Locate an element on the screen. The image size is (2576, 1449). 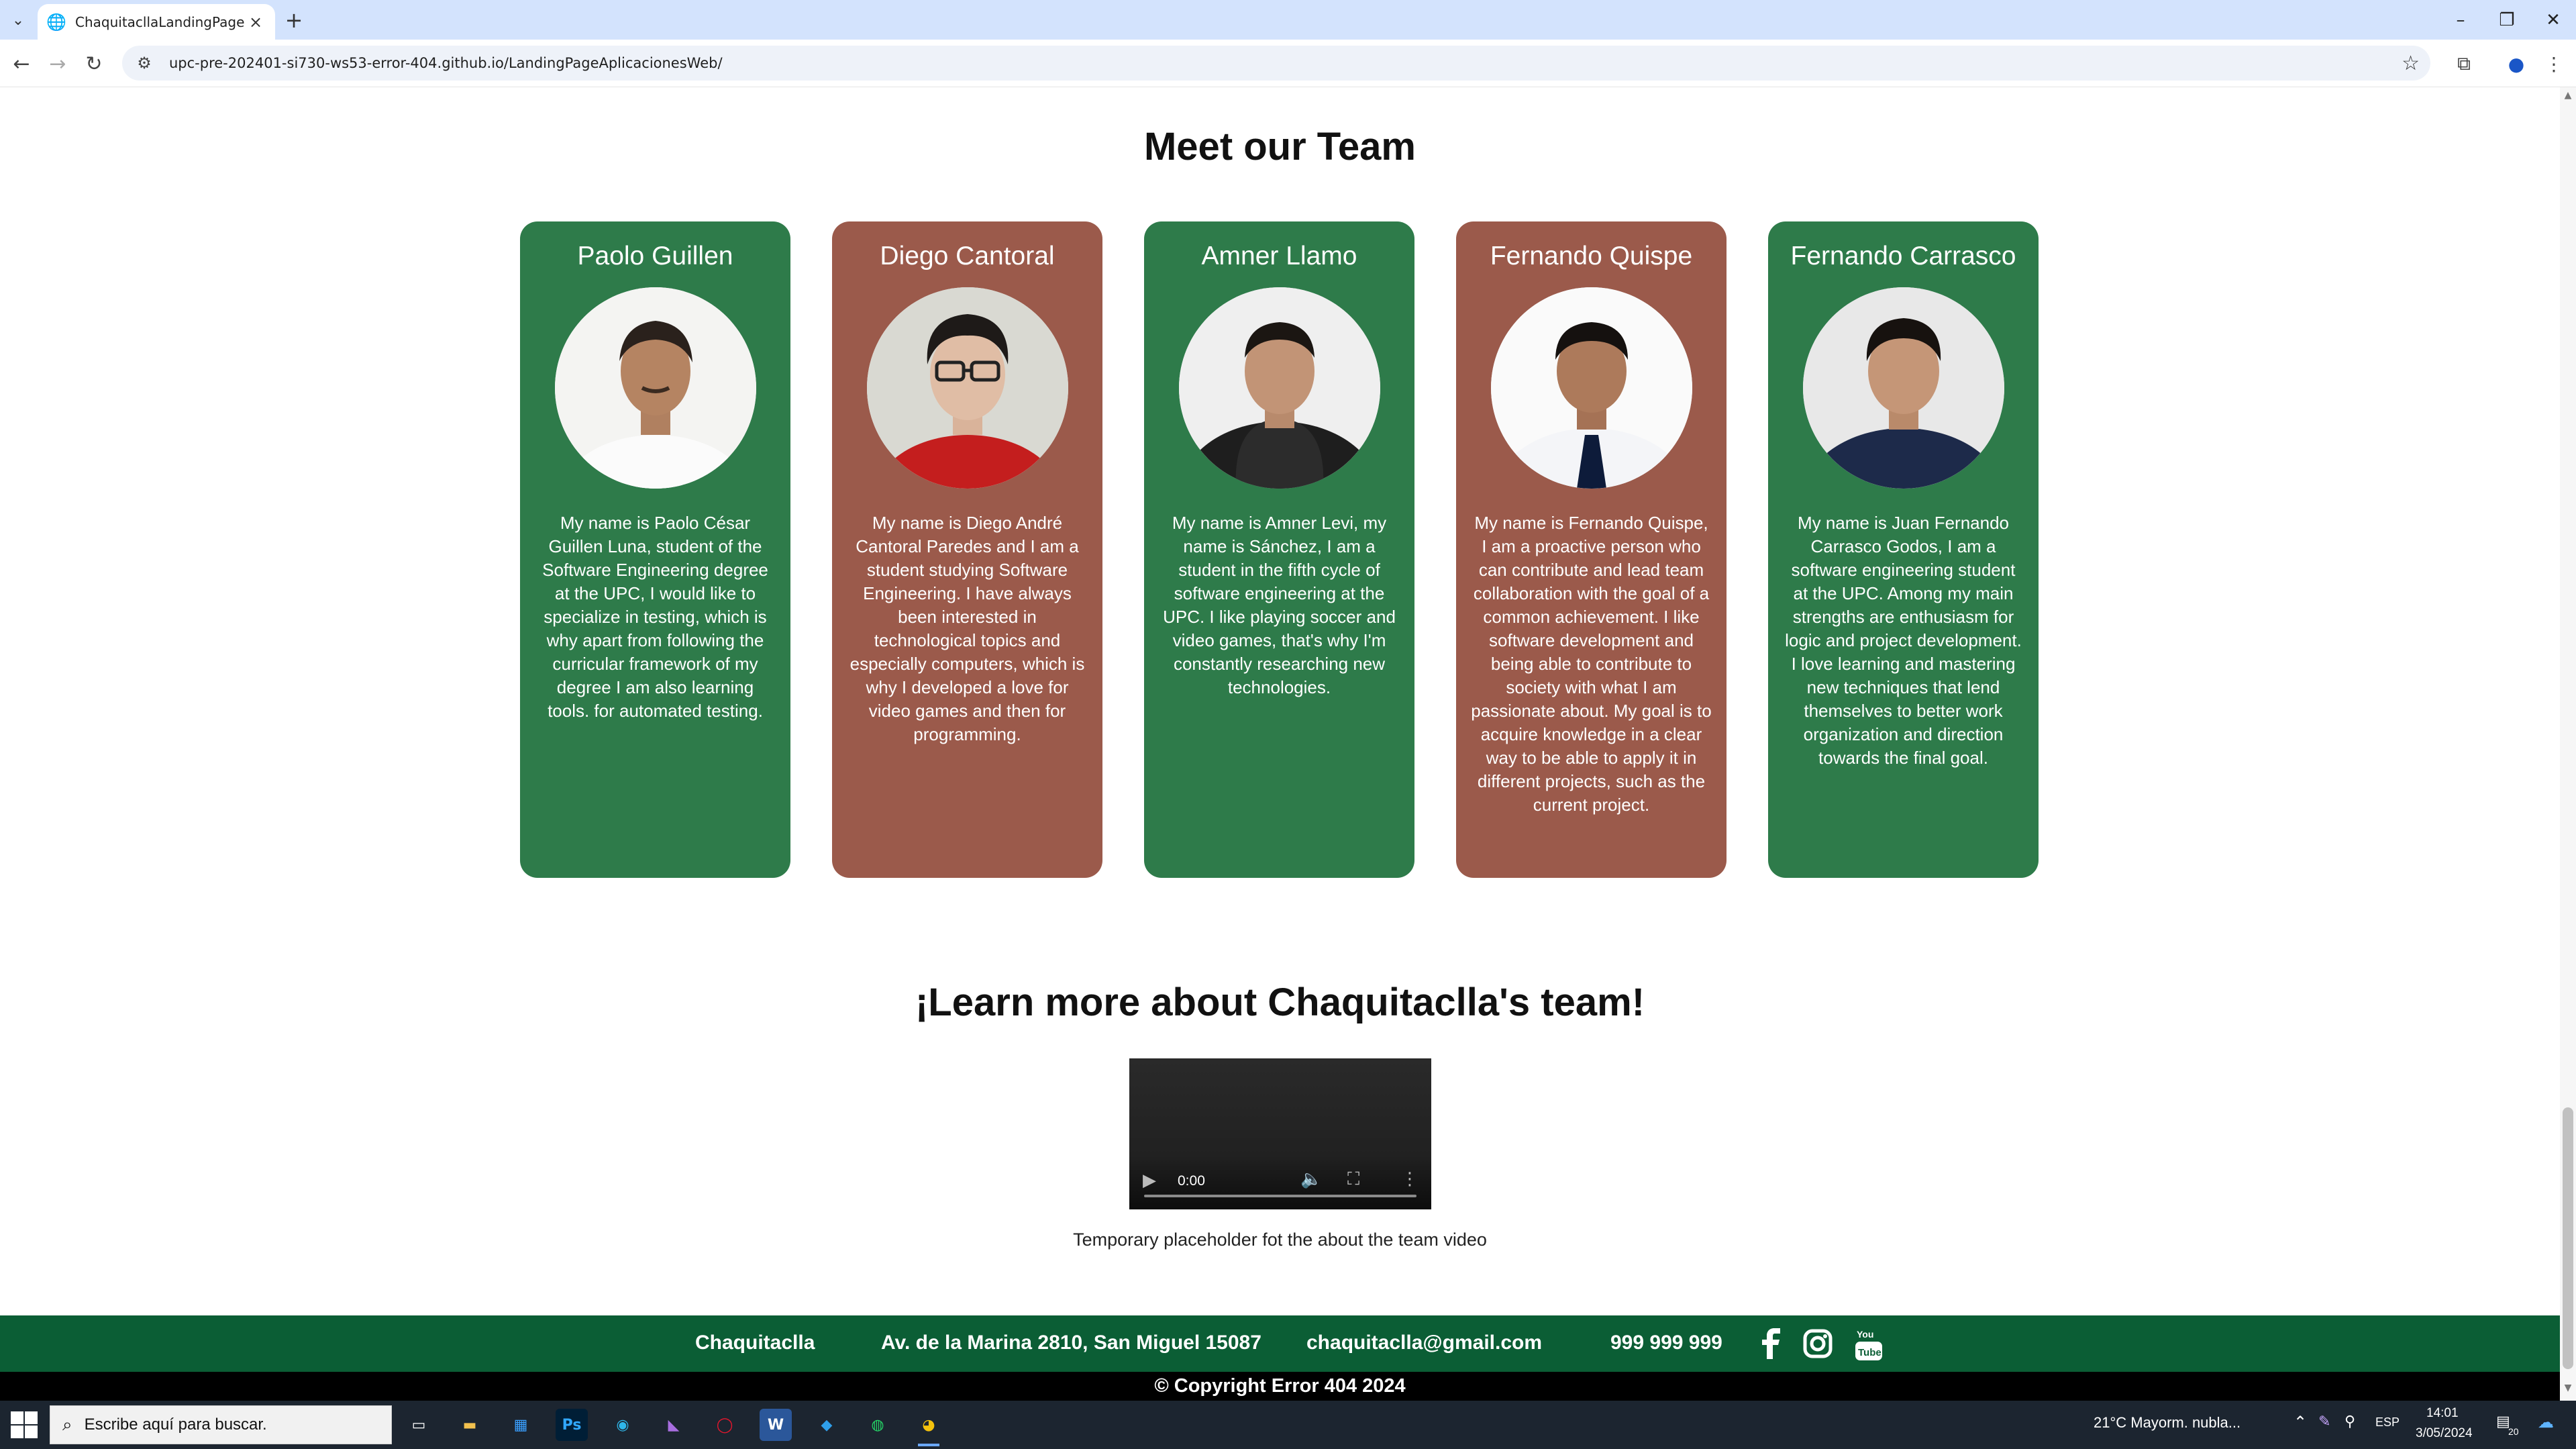
more-options-icon: ⋮ is located at coordinates (1410, 1179).